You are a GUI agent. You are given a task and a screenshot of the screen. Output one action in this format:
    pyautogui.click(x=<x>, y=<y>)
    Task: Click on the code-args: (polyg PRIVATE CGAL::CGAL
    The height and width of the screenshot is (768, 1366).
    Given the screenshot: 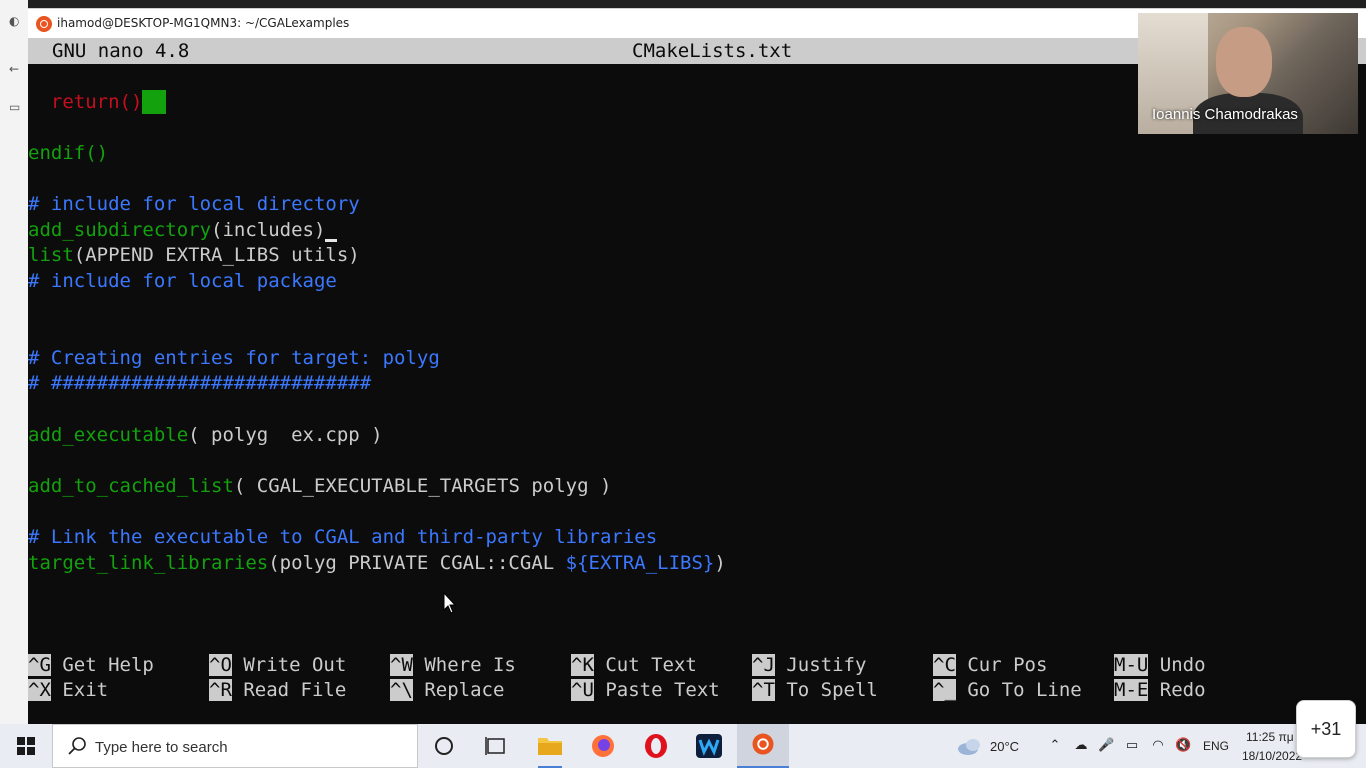 What is the action you would take?
    pyautogui.click(x=417, y=563)
    